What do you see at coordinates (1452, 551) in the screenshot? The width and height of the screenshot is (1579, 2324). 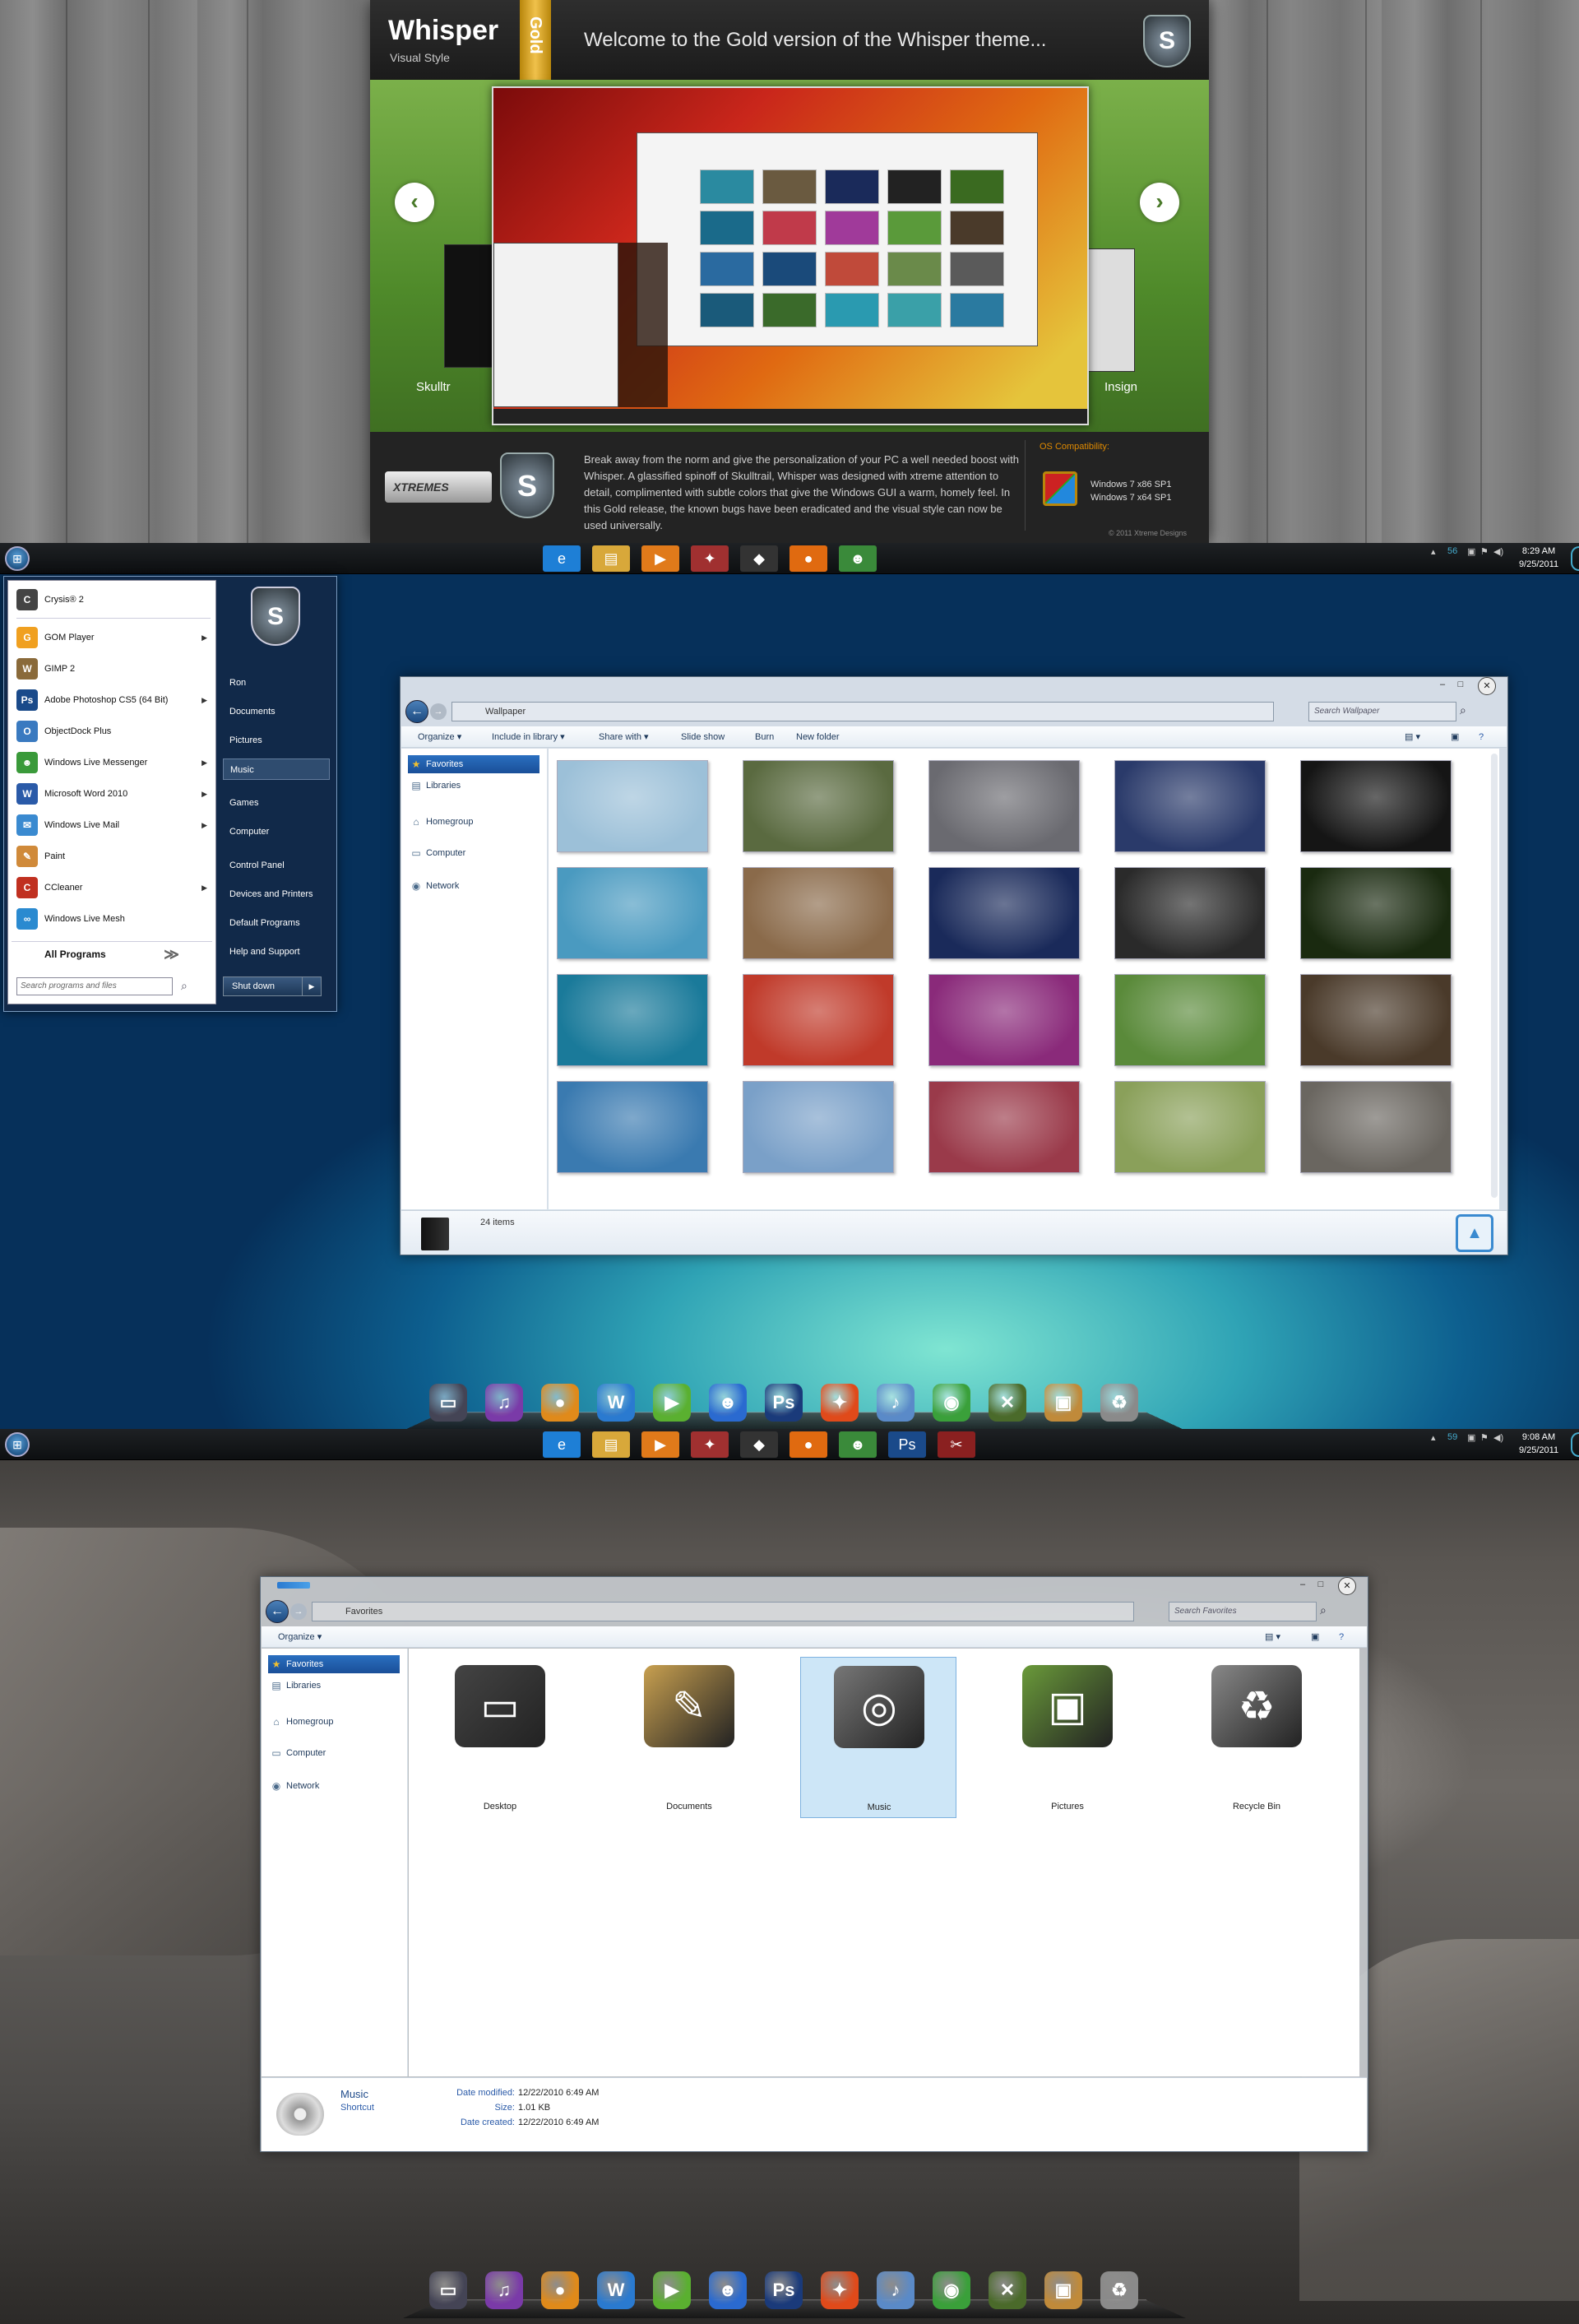 I see `tray-network-count: 56` at bounding box center [1452, 551].